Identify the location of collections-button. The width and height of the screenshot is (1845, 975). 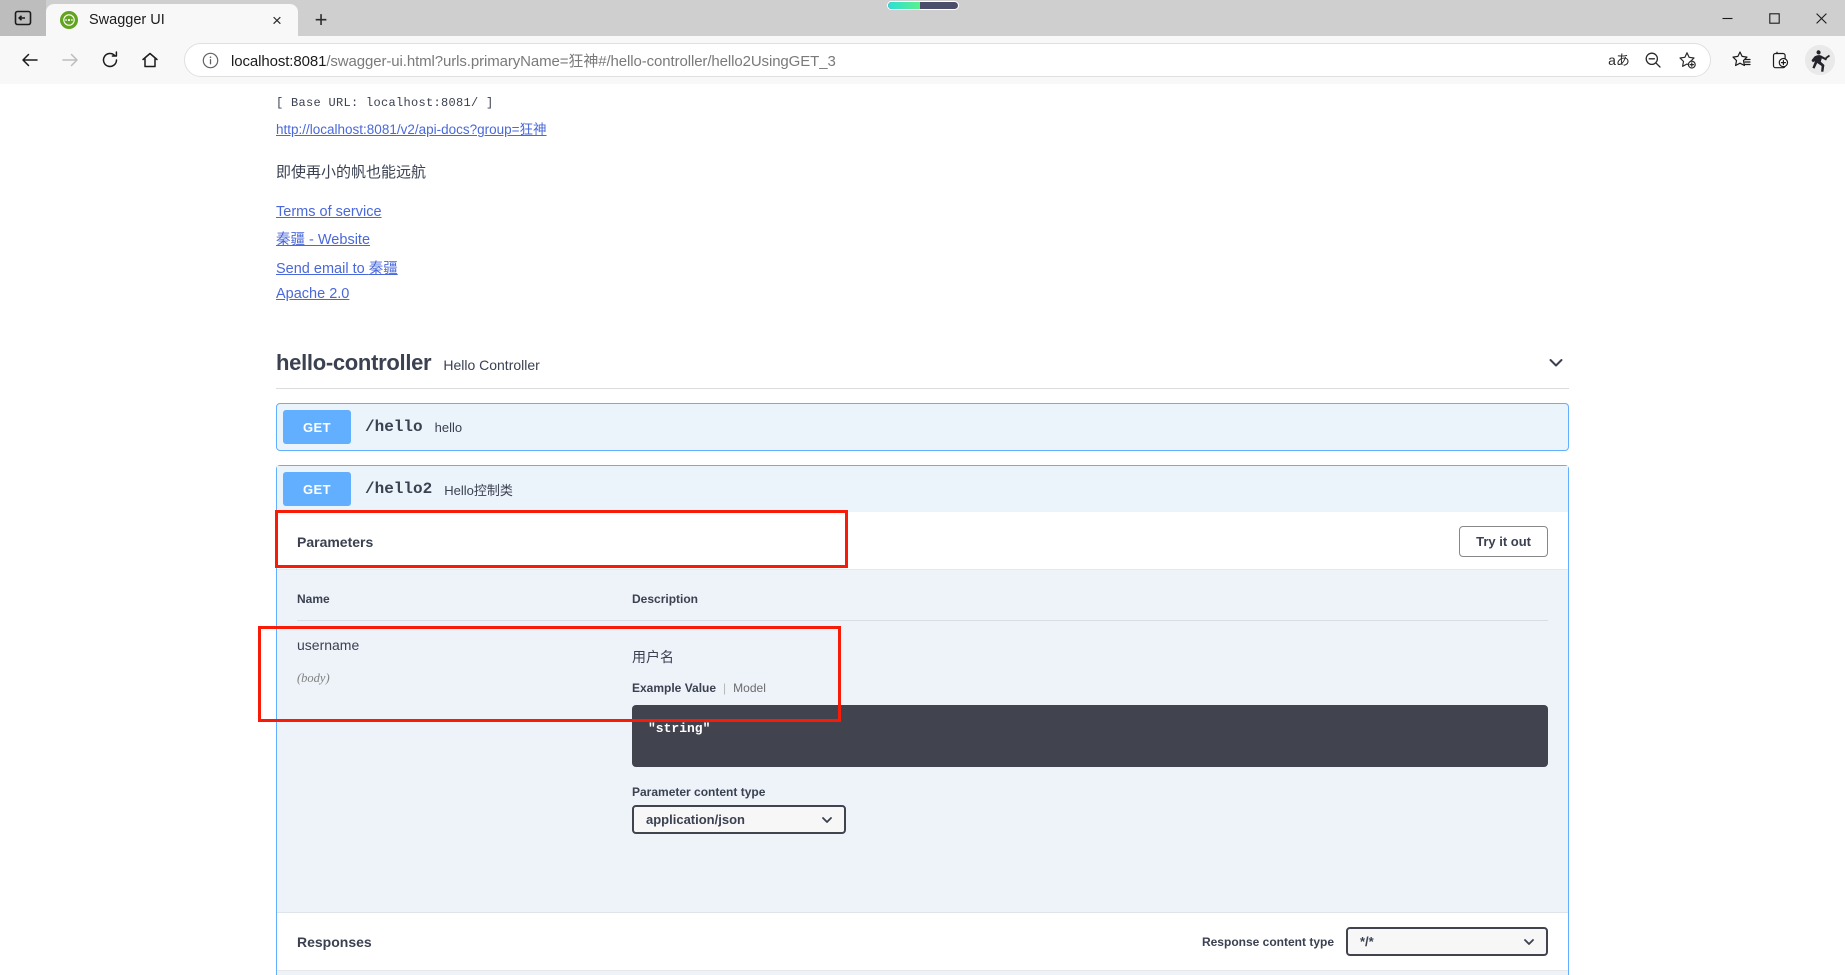
(1780, 60).